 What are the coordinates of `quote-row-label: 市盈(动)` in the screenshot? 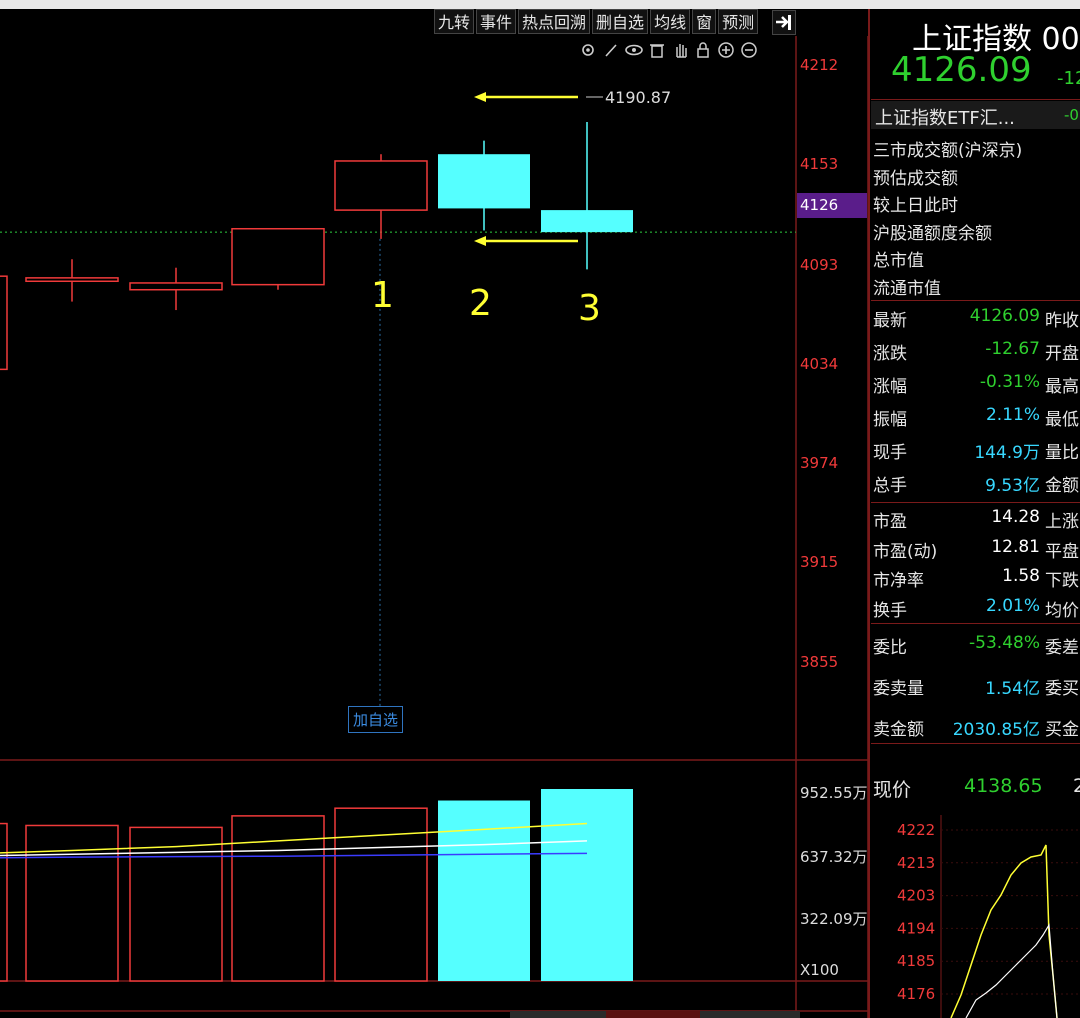 It's located at (905, 551).